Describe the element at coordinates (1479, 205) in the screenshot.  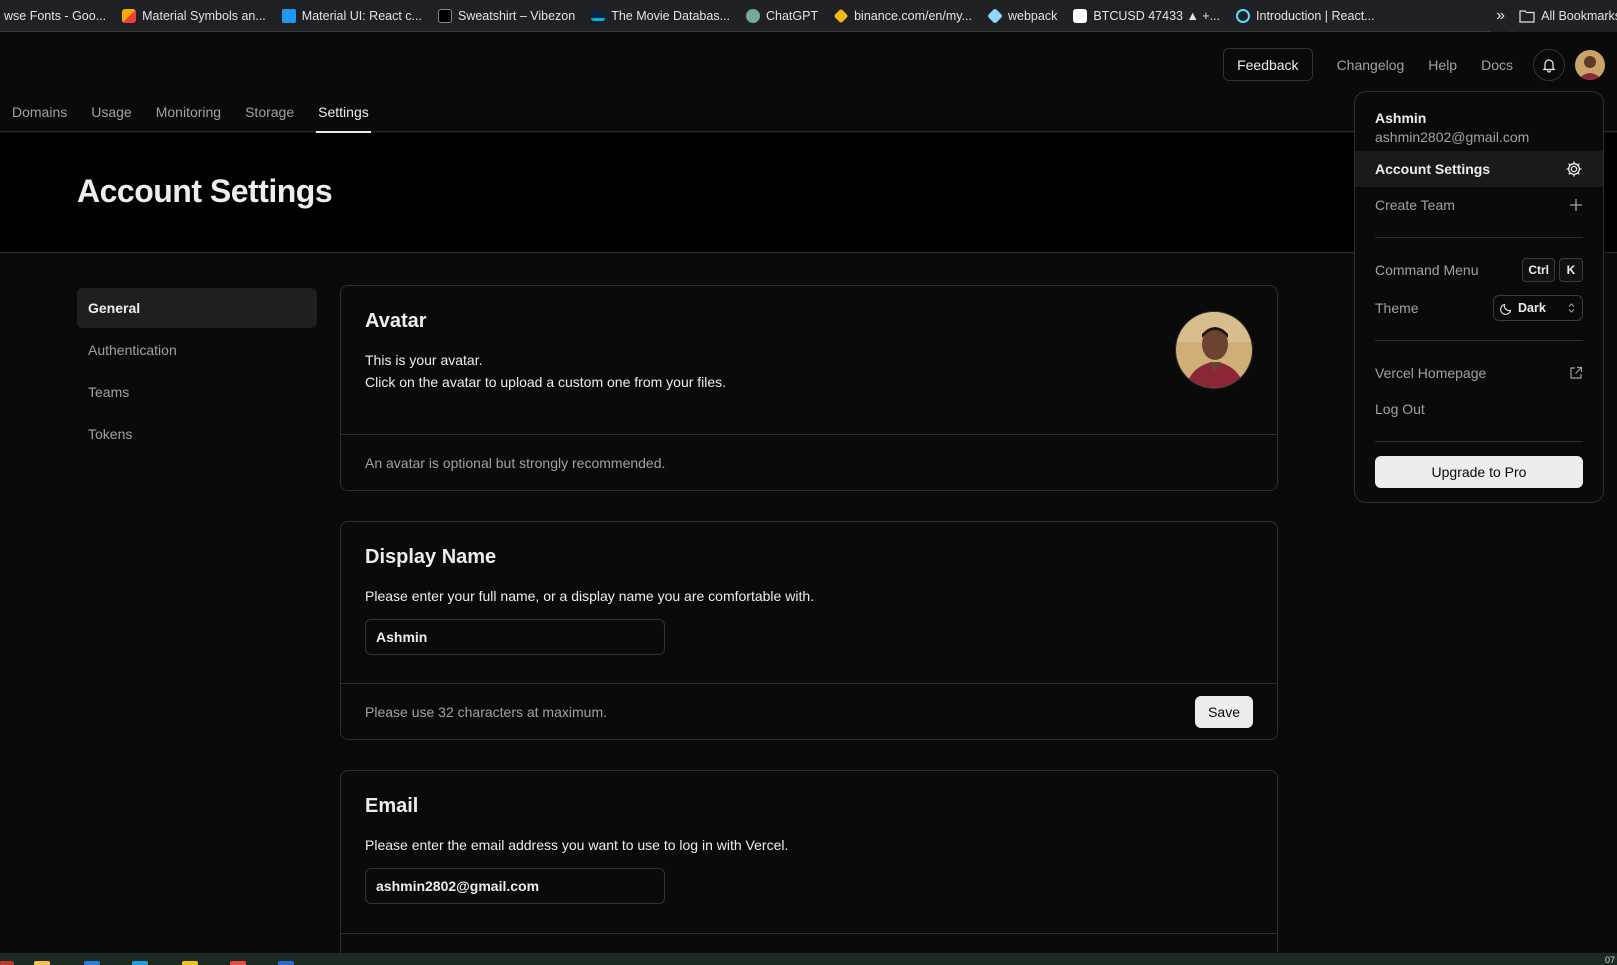
I see `menu-item-create-team: Create Team` at that location.